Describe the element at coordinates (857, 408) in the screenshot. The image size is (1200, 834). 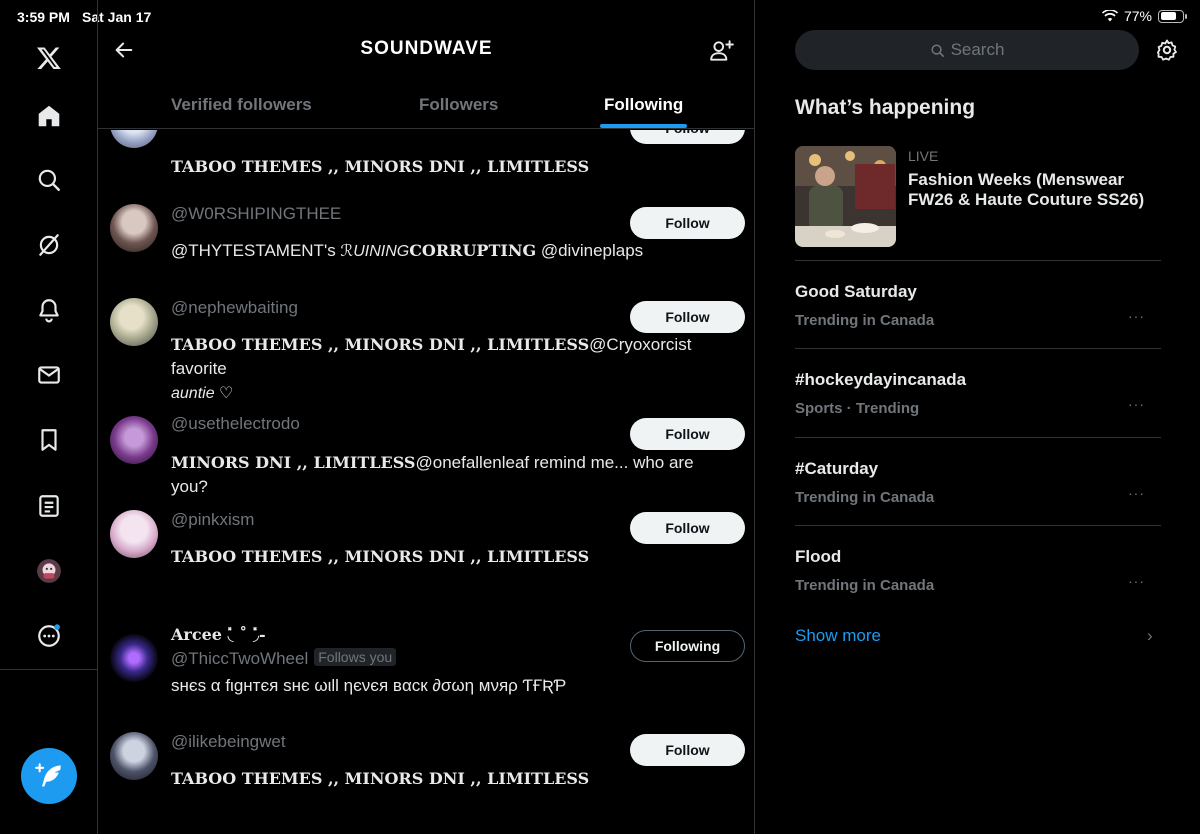
I see `trend-context: Sports · Trending` at that location.